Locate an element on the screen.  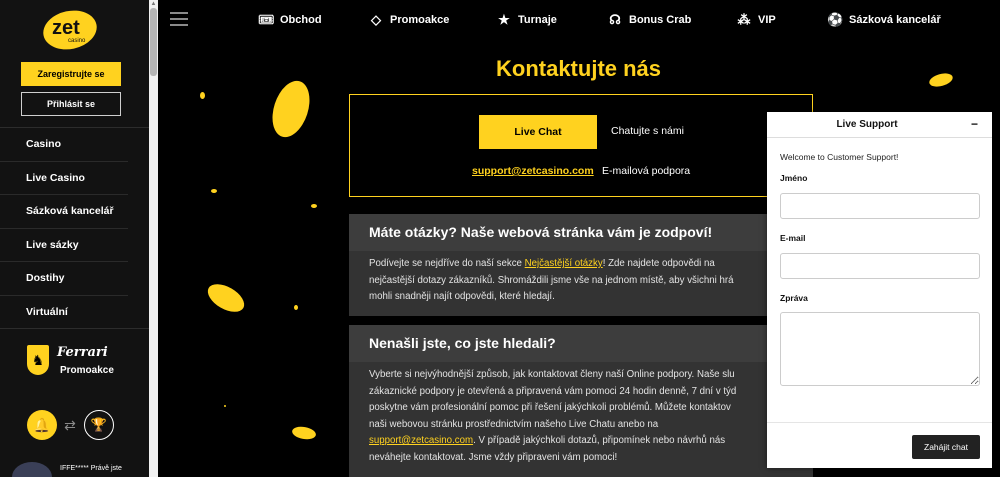
nav-bonus-crab: ☊ Bonus Crab is located at coordinates (649, 20).